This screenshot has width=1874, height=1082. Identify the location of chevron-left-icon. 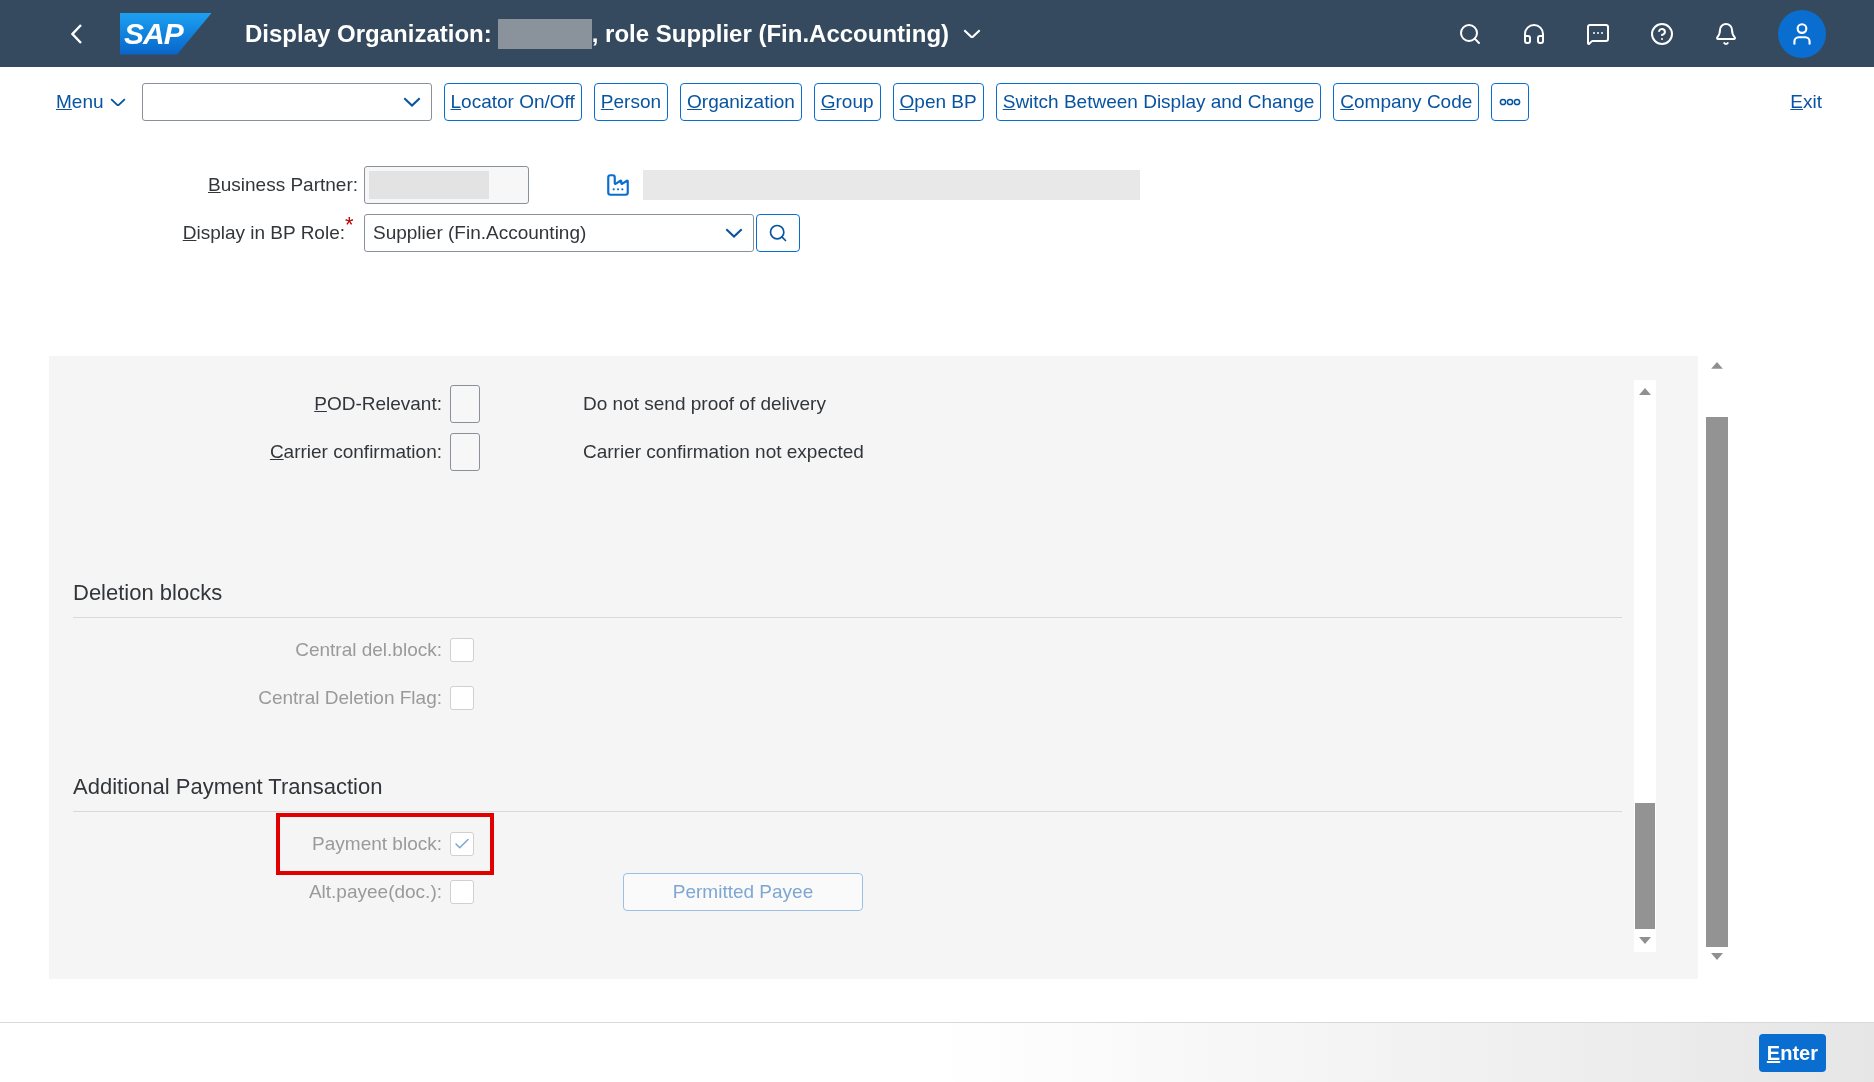
(76, 33).